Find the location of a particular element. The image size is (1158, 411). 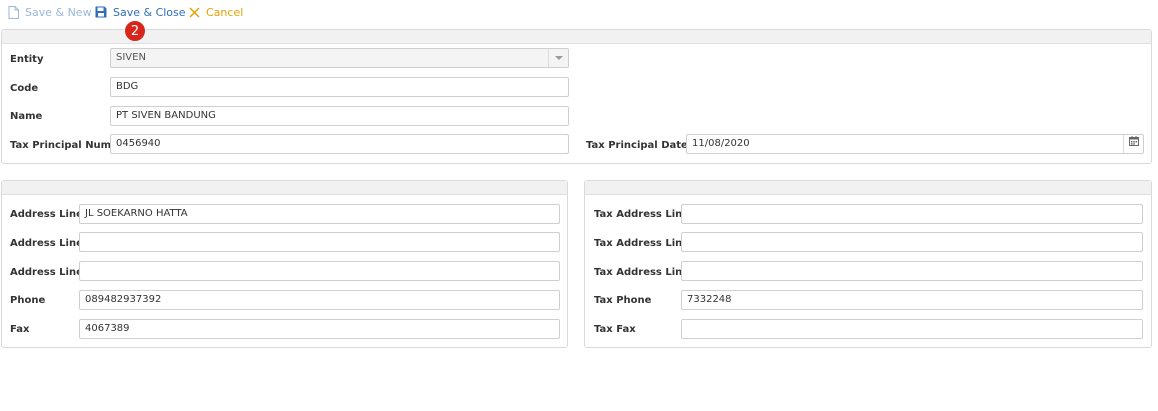

name-field: PT SIVEN BANDUNG is located at coordinates (339, 116).